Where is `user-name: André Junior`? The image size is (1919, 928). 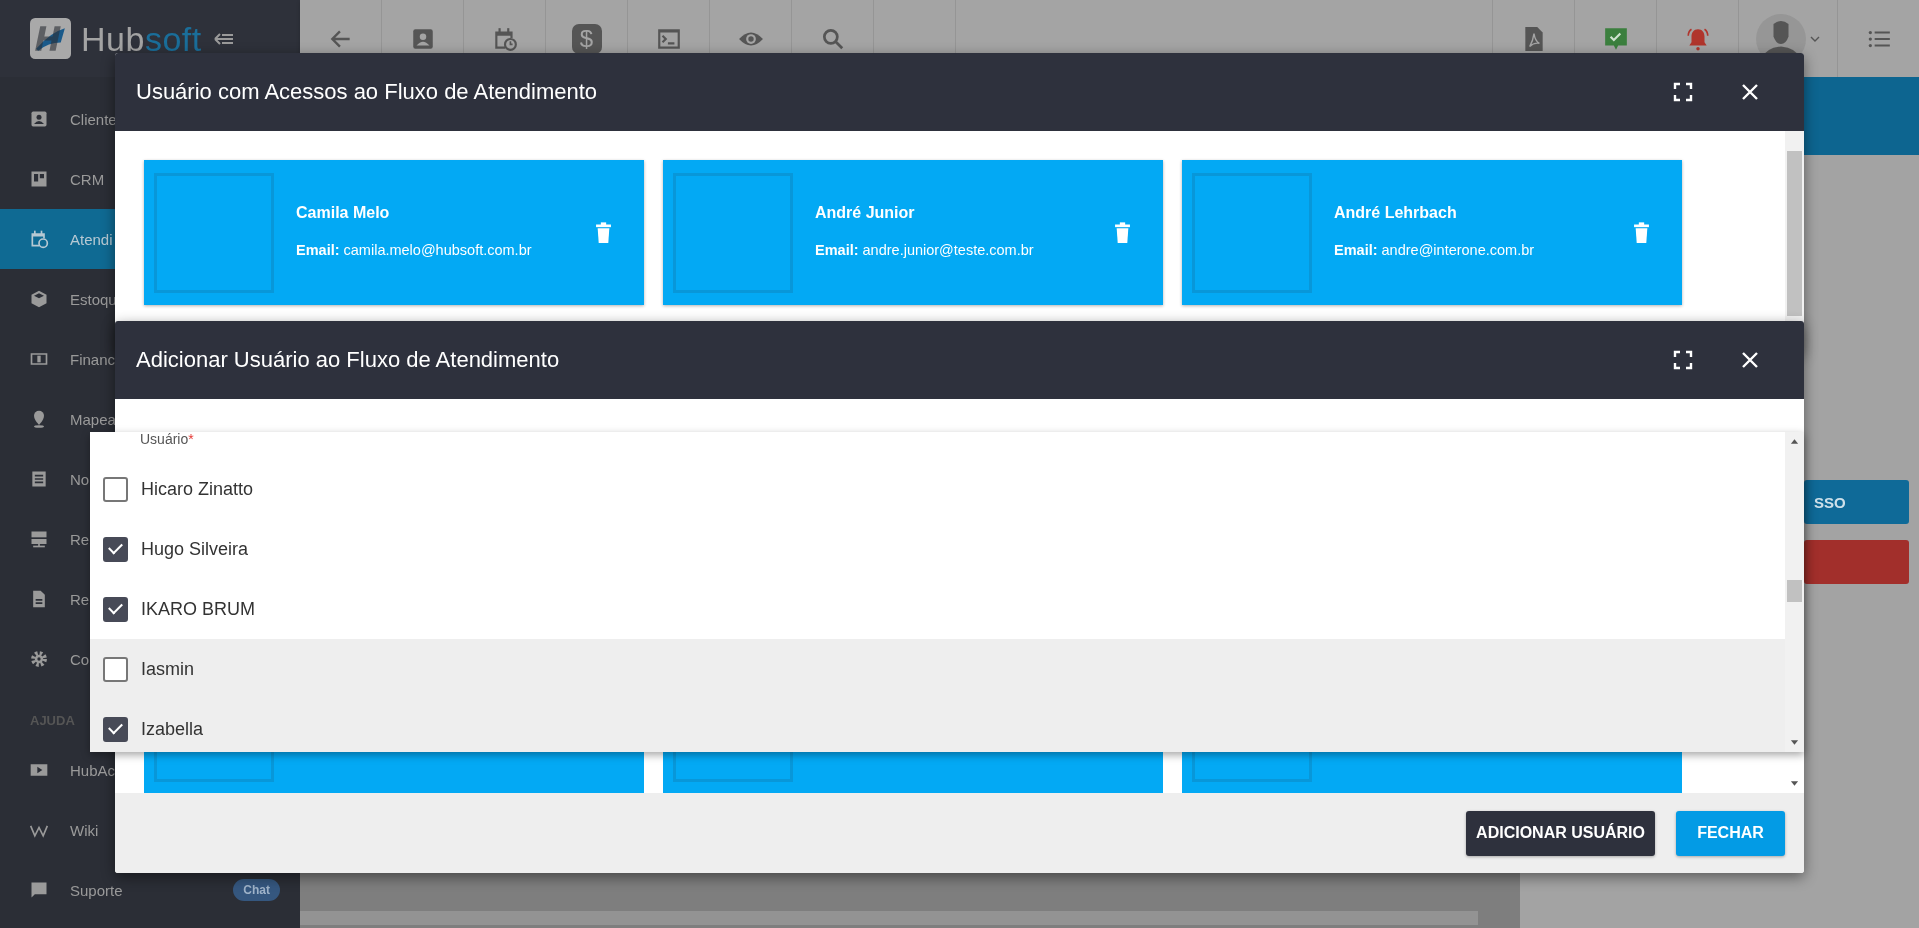
user-name: André Junior is located at coordinates (865, 213).